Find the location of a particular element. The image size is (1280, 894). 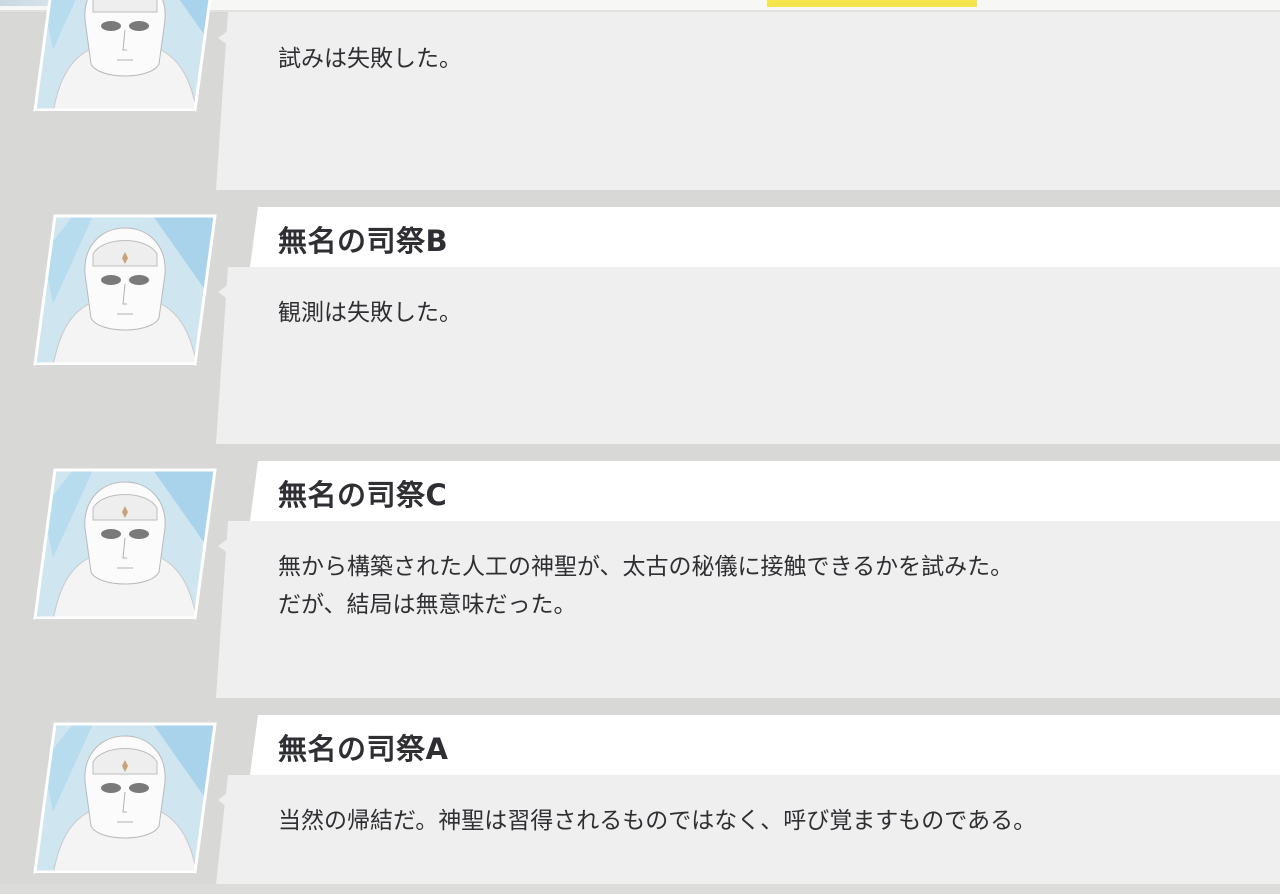

speaker-name: 無名の司祭C is located at coordinates (363, 495).